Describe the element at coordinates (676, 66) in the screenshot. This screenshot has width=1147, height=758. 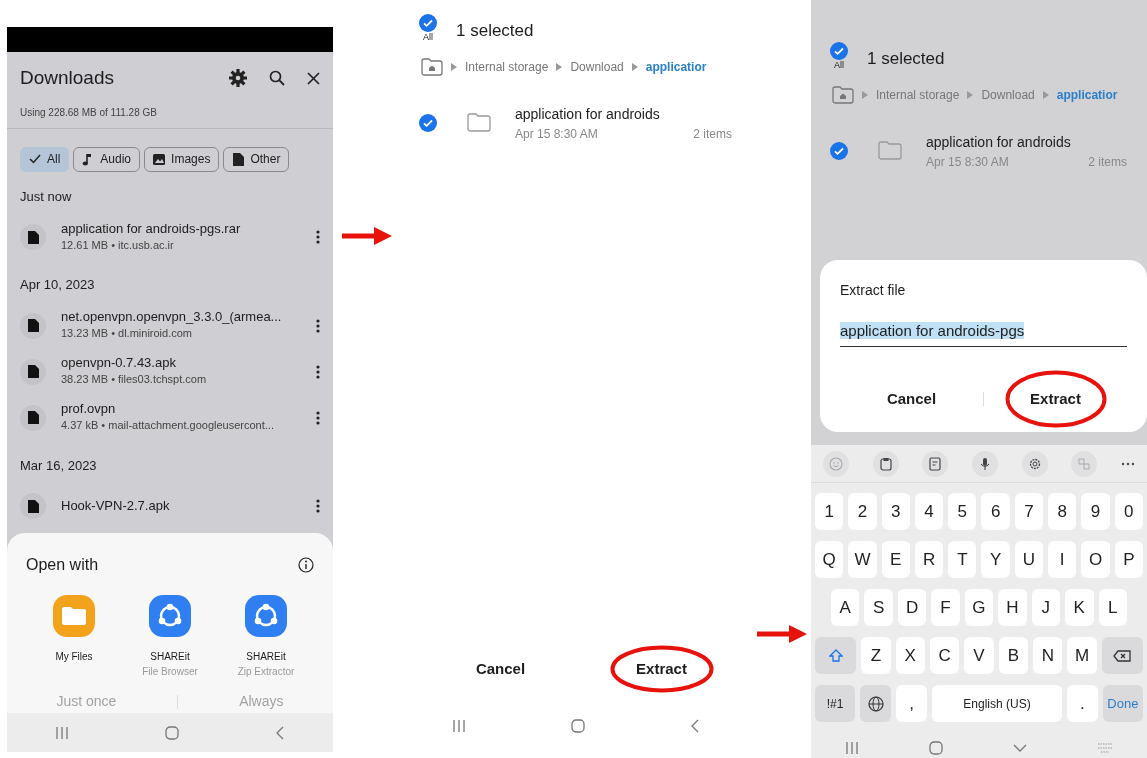
I see `breadcrumb-link: applicatior` at that location.